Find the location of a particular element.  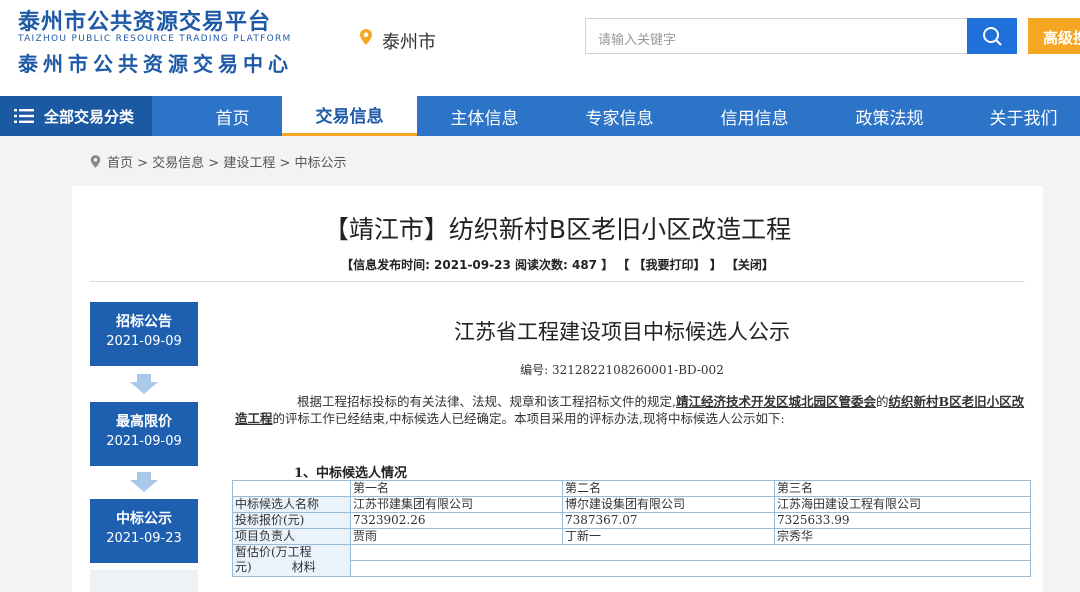

nav-item-about: 关于我们 is located at coordinates (1018, 116).